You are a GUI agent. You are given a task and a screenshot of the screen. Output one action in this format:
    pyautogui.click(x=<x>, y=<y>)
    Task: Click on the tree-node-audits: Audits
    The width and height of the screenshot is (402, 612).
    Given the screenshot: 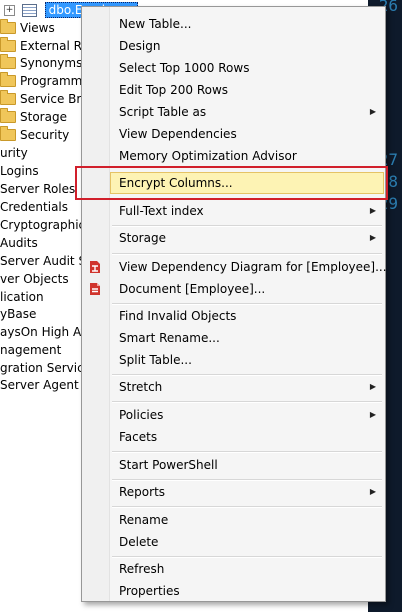 What is the action you would take?
    pyautogui.click(x=19, y=243)
    